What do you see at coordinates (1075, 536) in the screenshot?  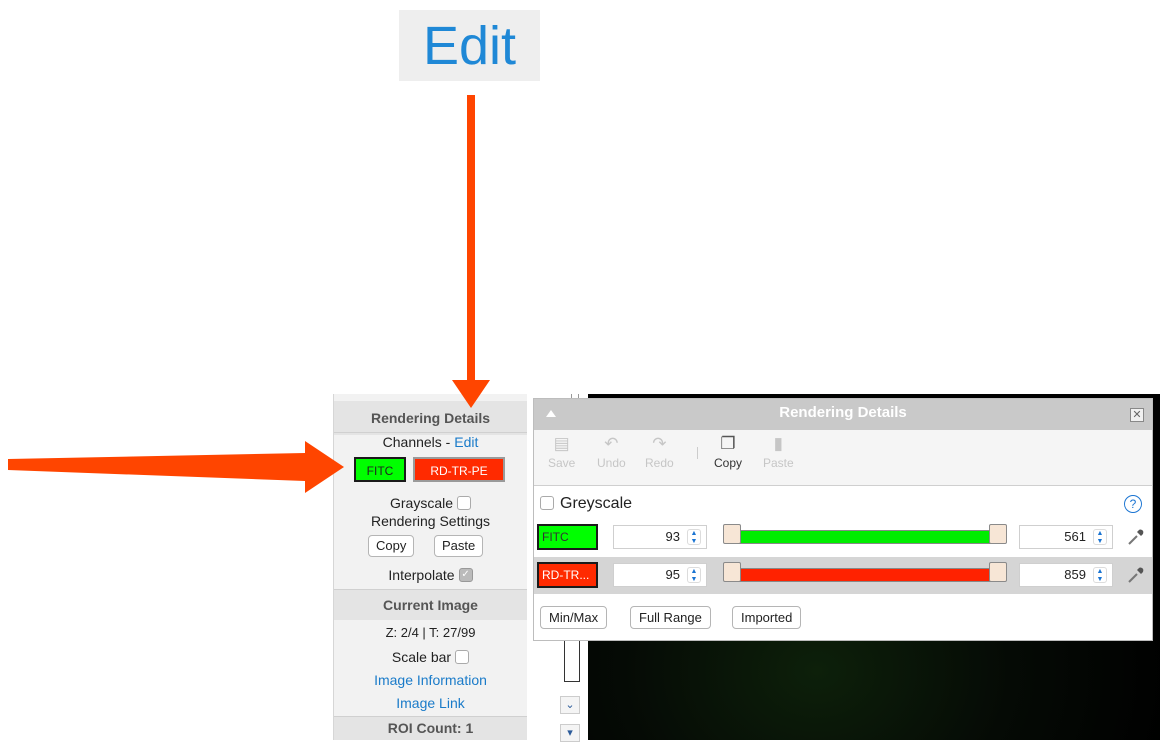 I see `channel-max-value: 561` at bounding box center [1075, 536].